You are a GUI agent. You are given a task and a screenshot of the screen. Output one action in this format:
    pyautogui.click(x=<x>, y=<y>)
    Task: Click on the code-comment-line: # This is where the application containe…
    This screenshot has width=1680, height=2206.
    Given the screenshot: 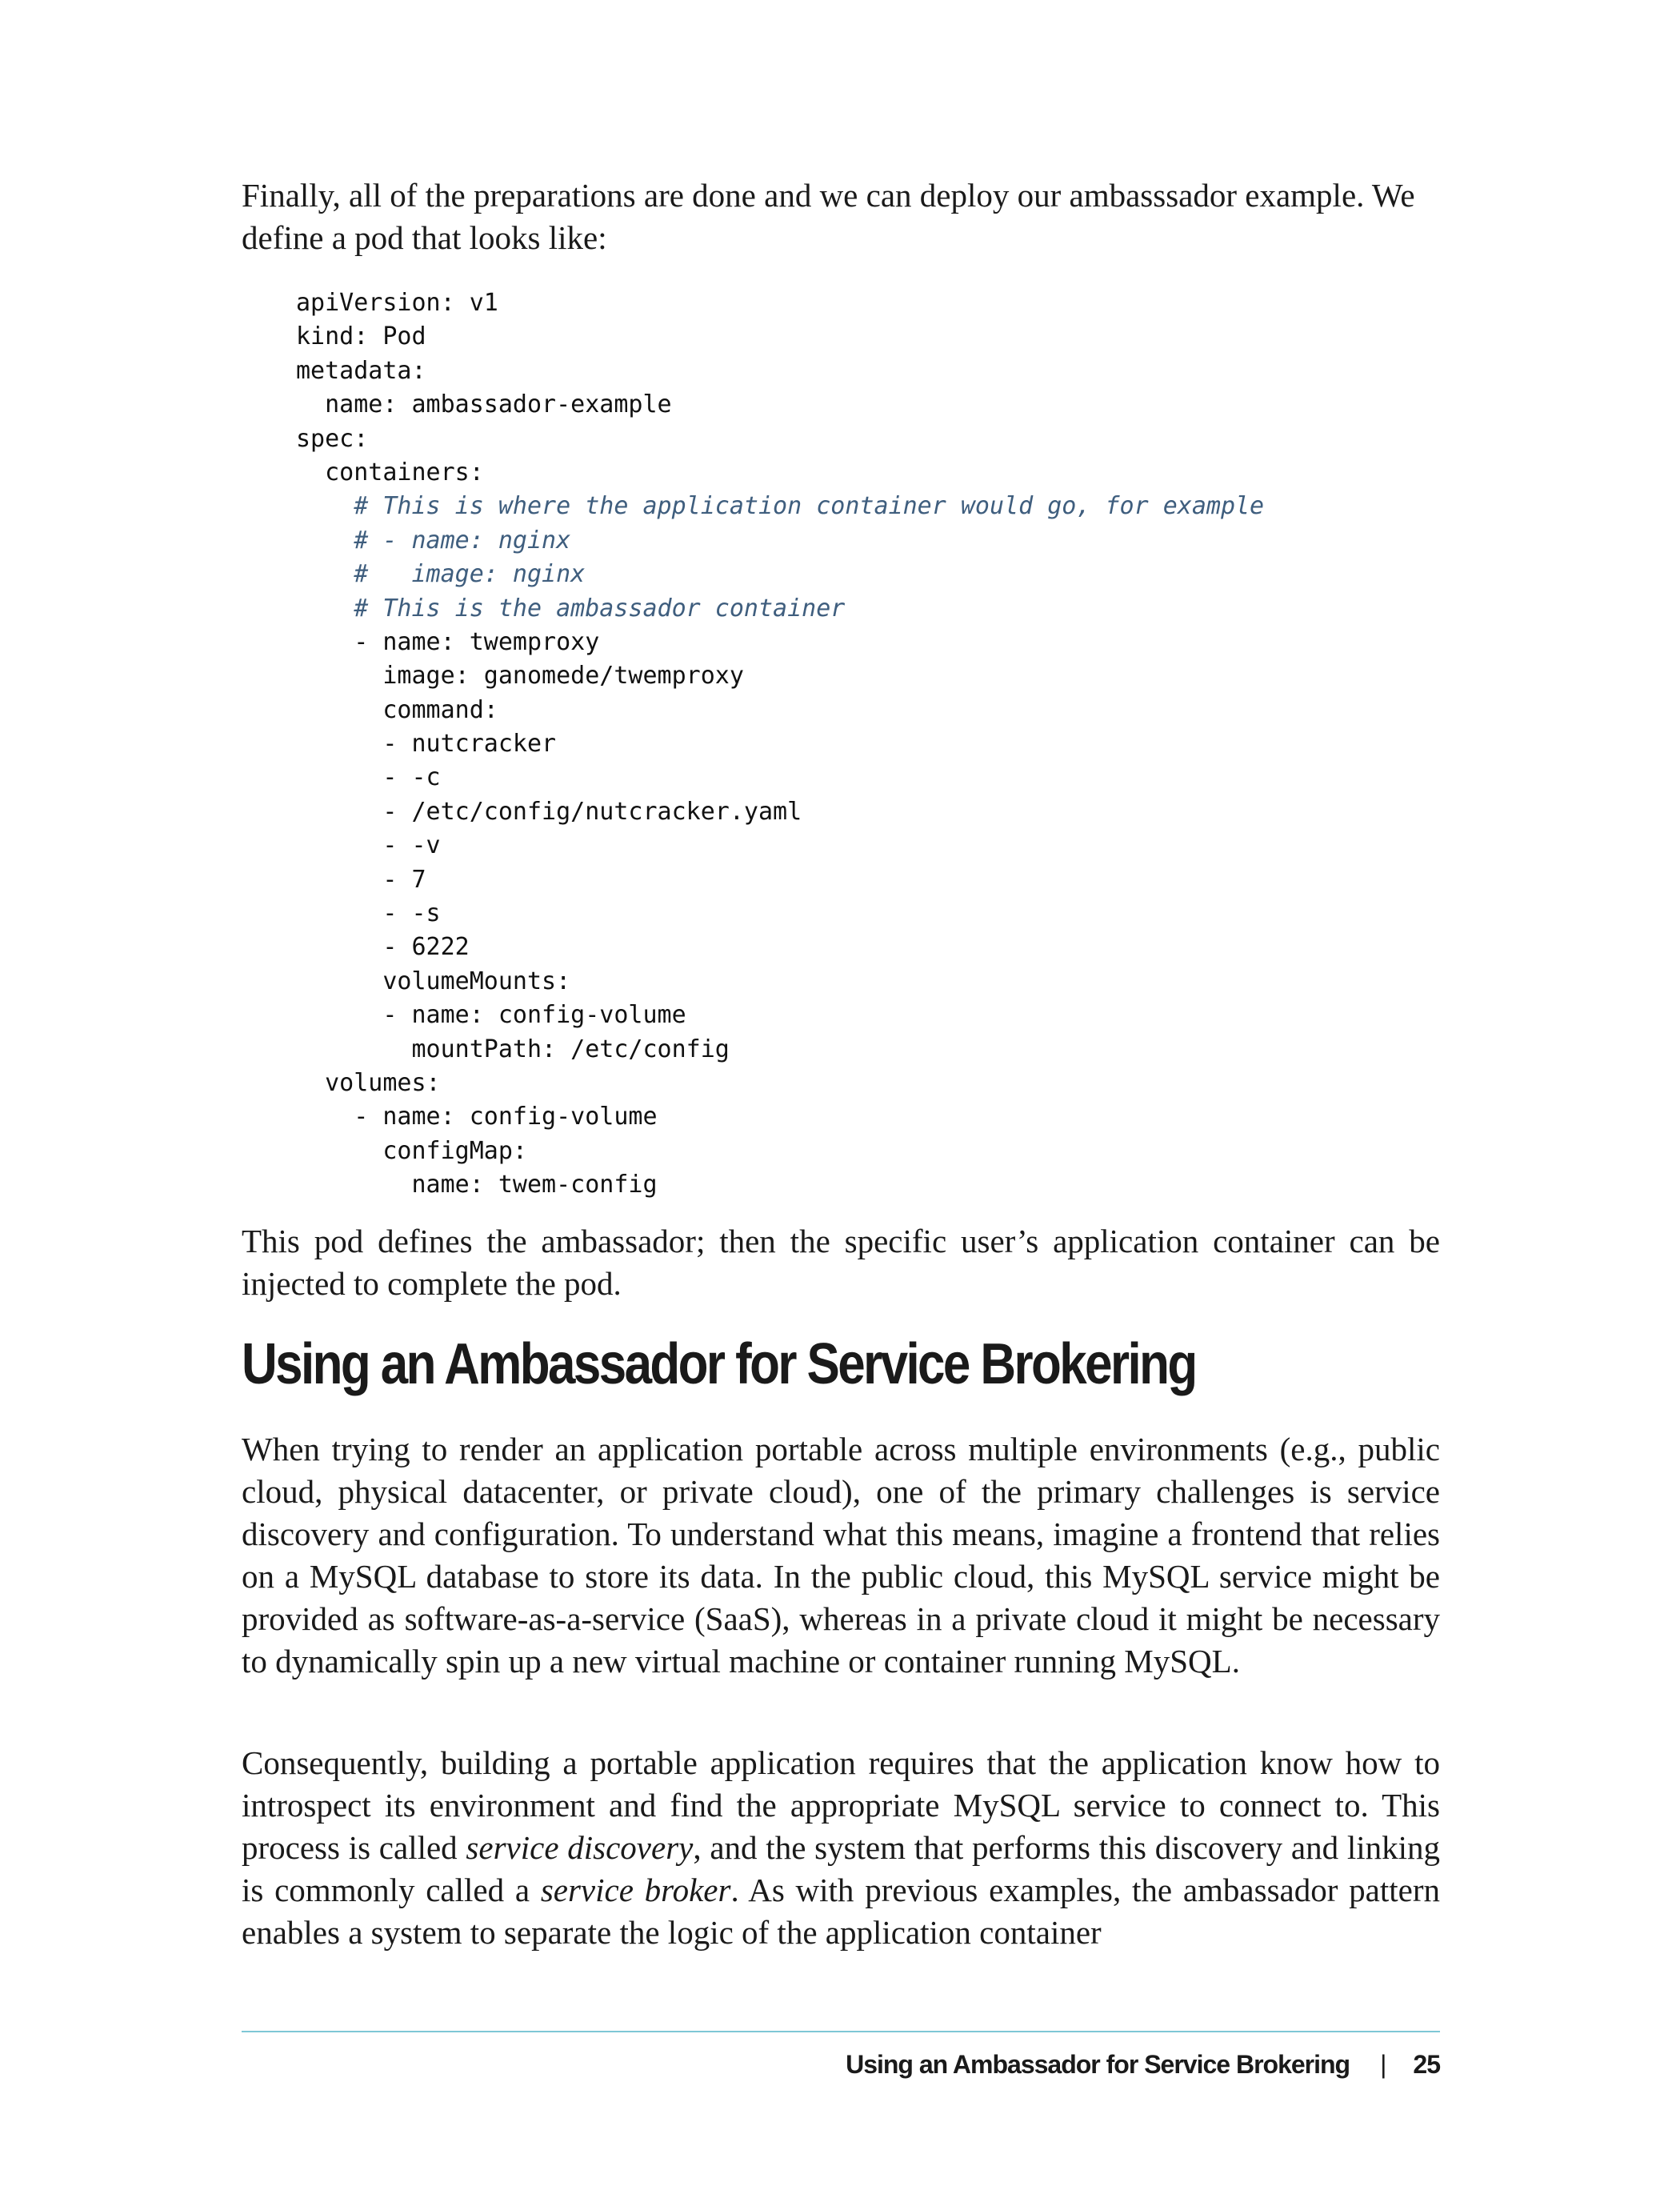 What is the action you would take?
    pyautogui.click(x=780, y=506)
    